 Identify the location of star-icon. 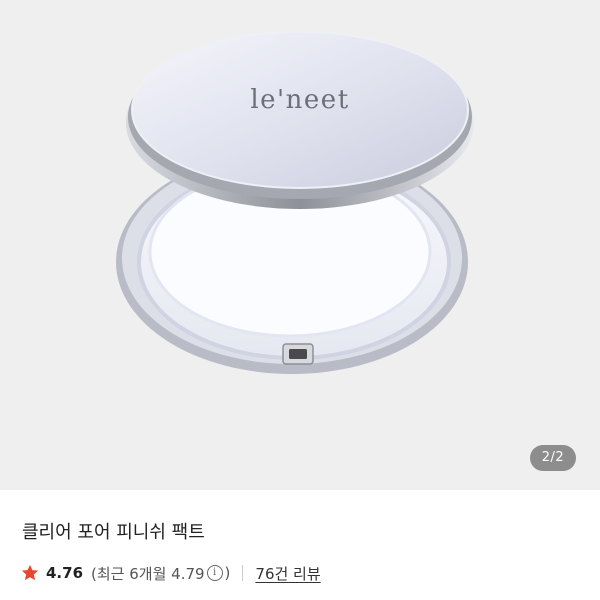
(30, 572).